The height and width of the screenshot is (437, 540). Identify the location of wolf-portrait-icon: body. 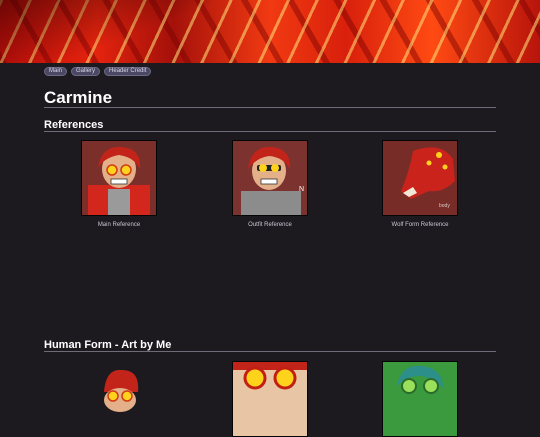
(428, 178).